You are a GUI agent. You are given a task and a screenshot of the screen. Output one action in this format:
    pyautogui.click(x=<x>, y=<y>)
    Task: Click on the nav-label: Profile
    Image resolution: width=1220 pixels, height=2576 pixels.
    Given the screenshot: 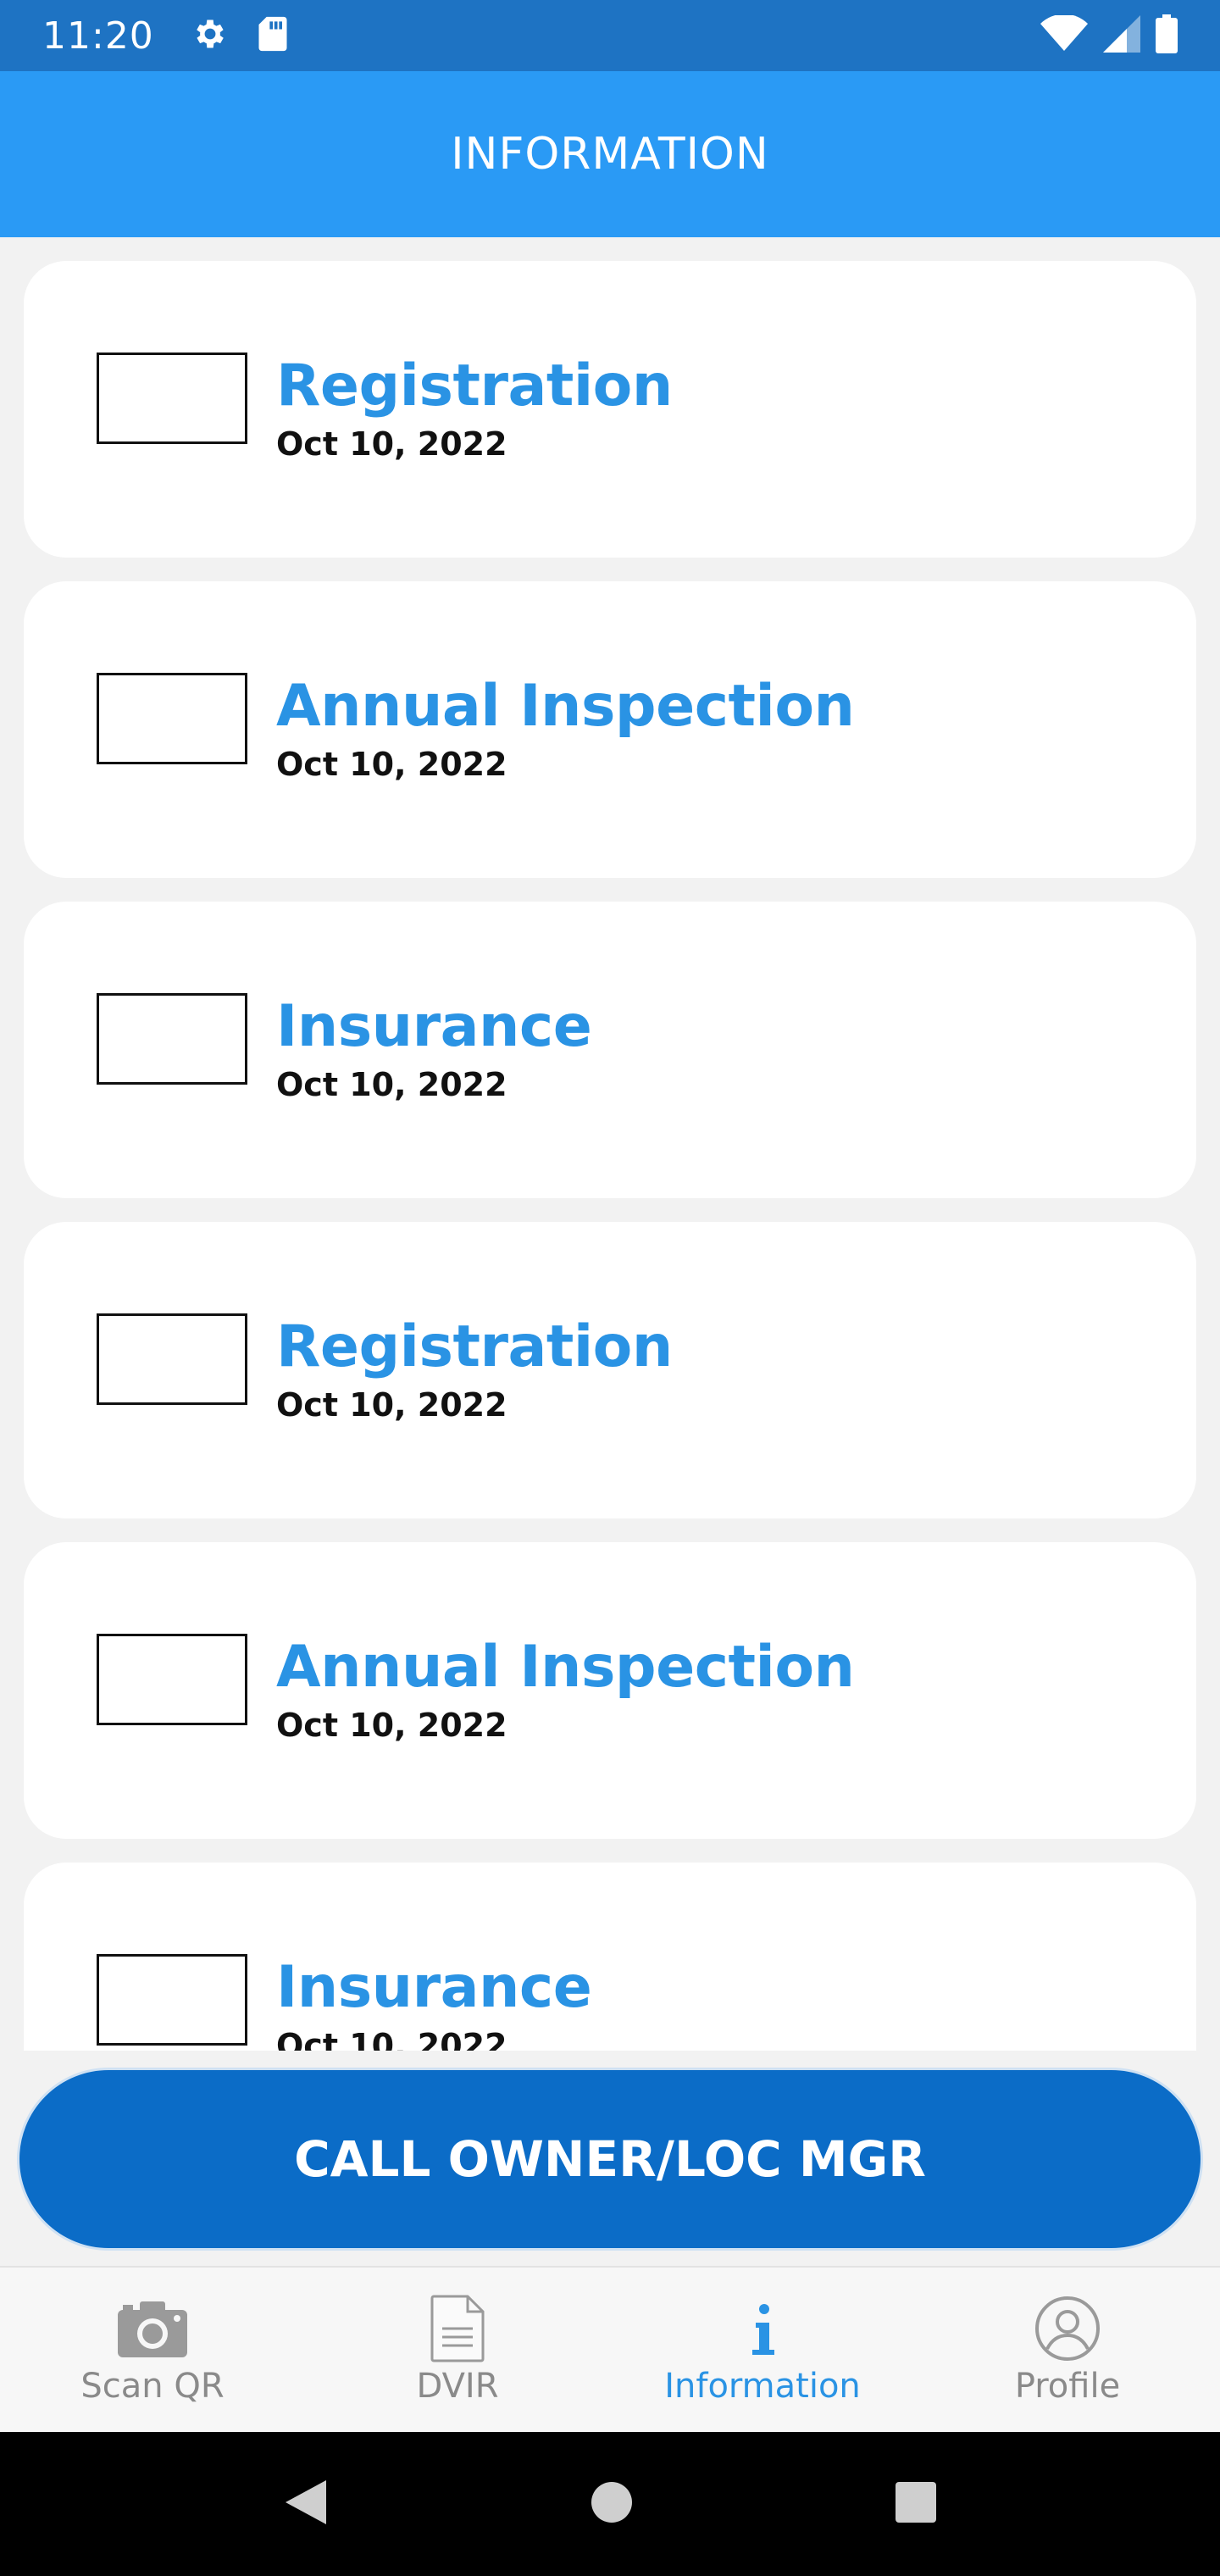 What is the action you would take?
    pyautogui.click(x=1067, y=2386)
    